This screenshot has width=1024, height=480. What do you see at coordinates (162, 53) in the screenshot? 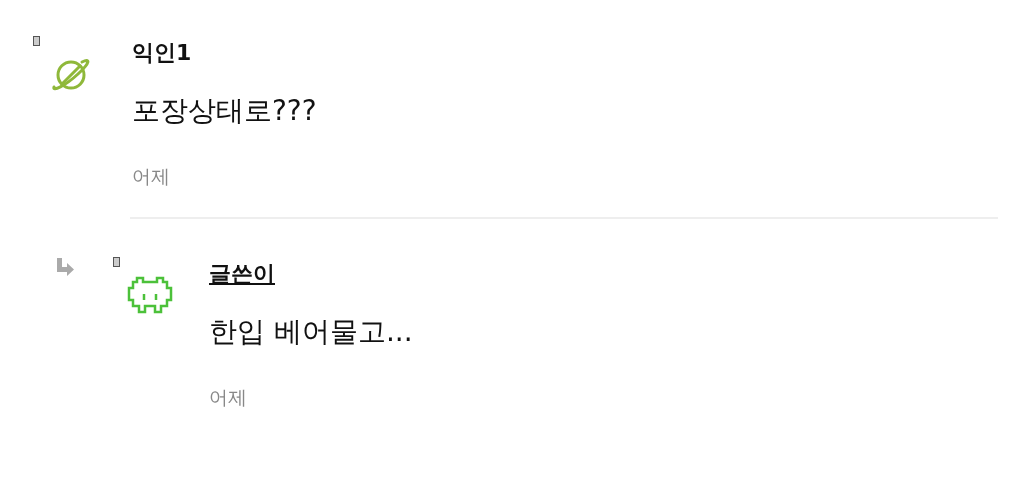
I see `author-name: 익인1` at bounding box center [162, 53].